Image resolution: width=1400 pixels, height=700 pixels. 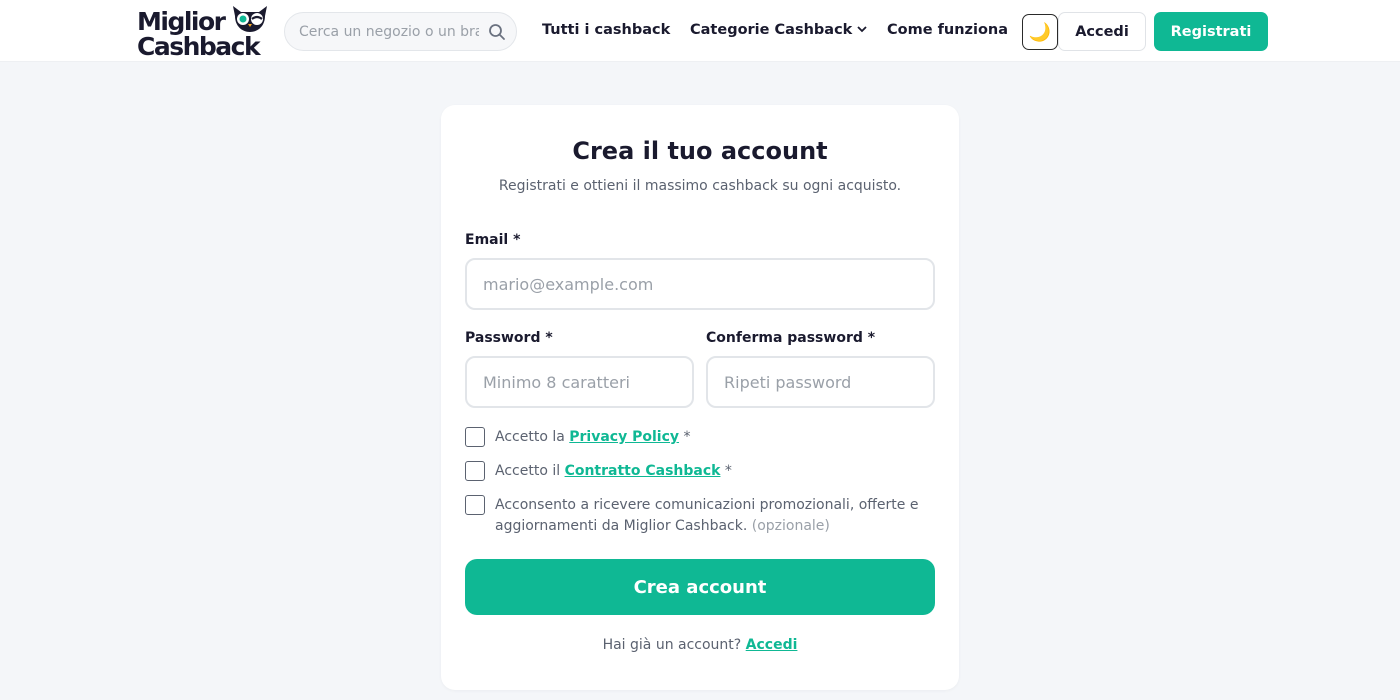 I want to click on nav-categories-label: Categorie Cashback, so click(x=771, y=30).